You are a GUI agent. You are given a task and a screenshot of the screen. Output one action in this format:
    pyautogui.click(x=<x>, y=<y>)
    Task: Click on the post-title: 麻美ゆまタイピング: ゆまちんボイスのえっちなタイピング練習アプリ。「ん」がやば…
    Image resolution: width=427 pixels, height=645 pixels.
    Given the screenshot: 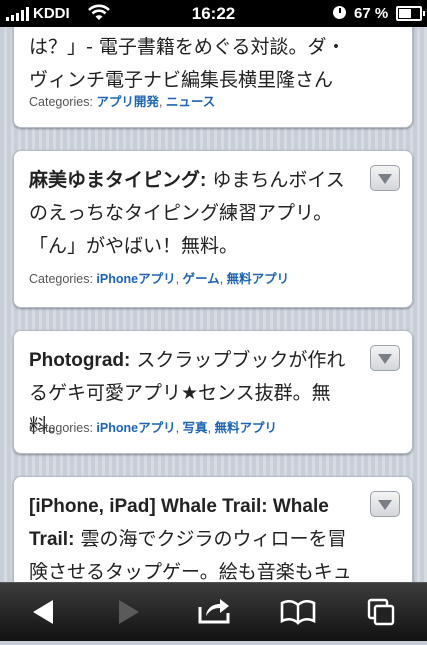 What is the action you would take?
    pyautogui.click(x=191, y=213)
    